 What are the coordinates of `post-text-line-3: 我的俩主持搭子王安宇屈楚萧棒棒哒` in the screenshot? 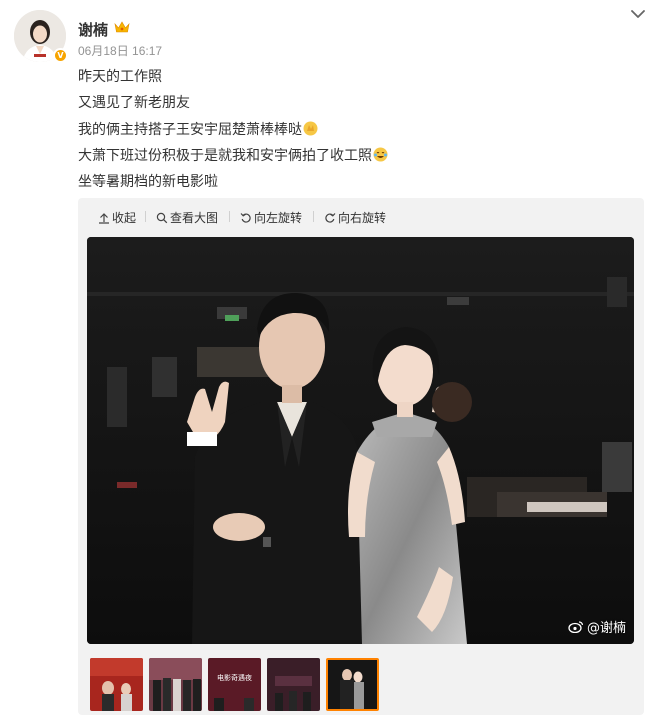 It's located at (198, 129).